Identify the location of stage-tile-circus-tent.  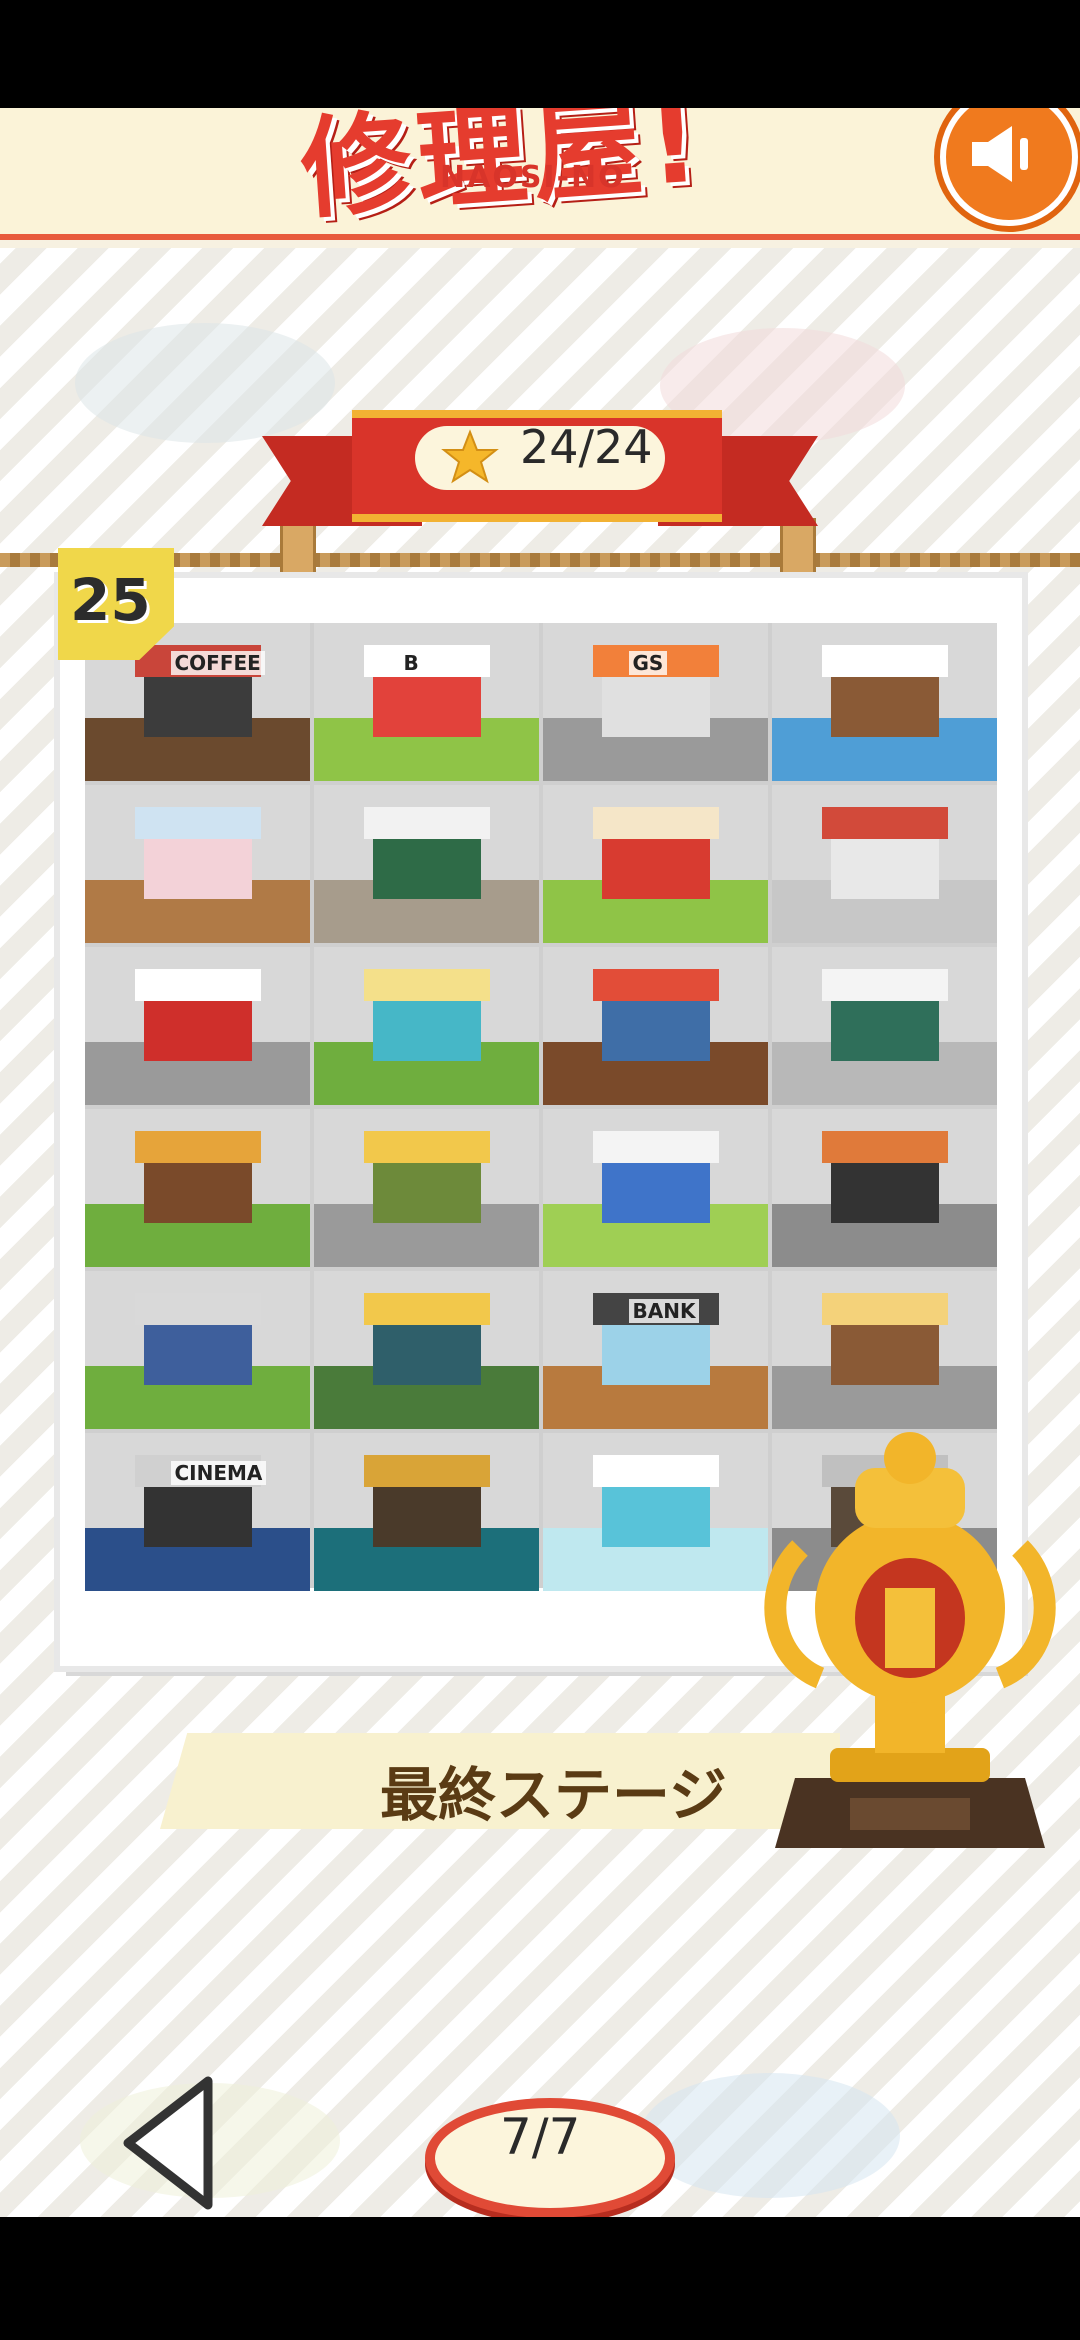
(655, 864).